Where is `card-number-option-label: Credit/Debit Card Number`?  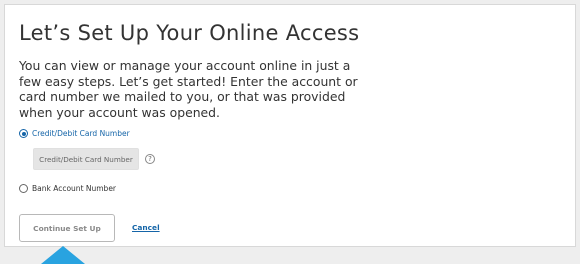 card-number-option-label: Credit/Debit Card Number is located at coordinates (81, 133).